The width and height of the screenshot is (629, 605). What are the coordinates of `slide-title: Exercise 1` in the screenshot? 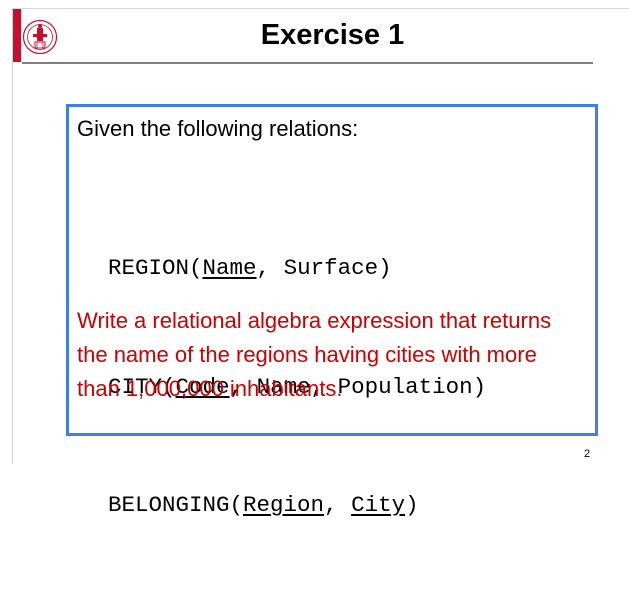 It's located at (332, 35).